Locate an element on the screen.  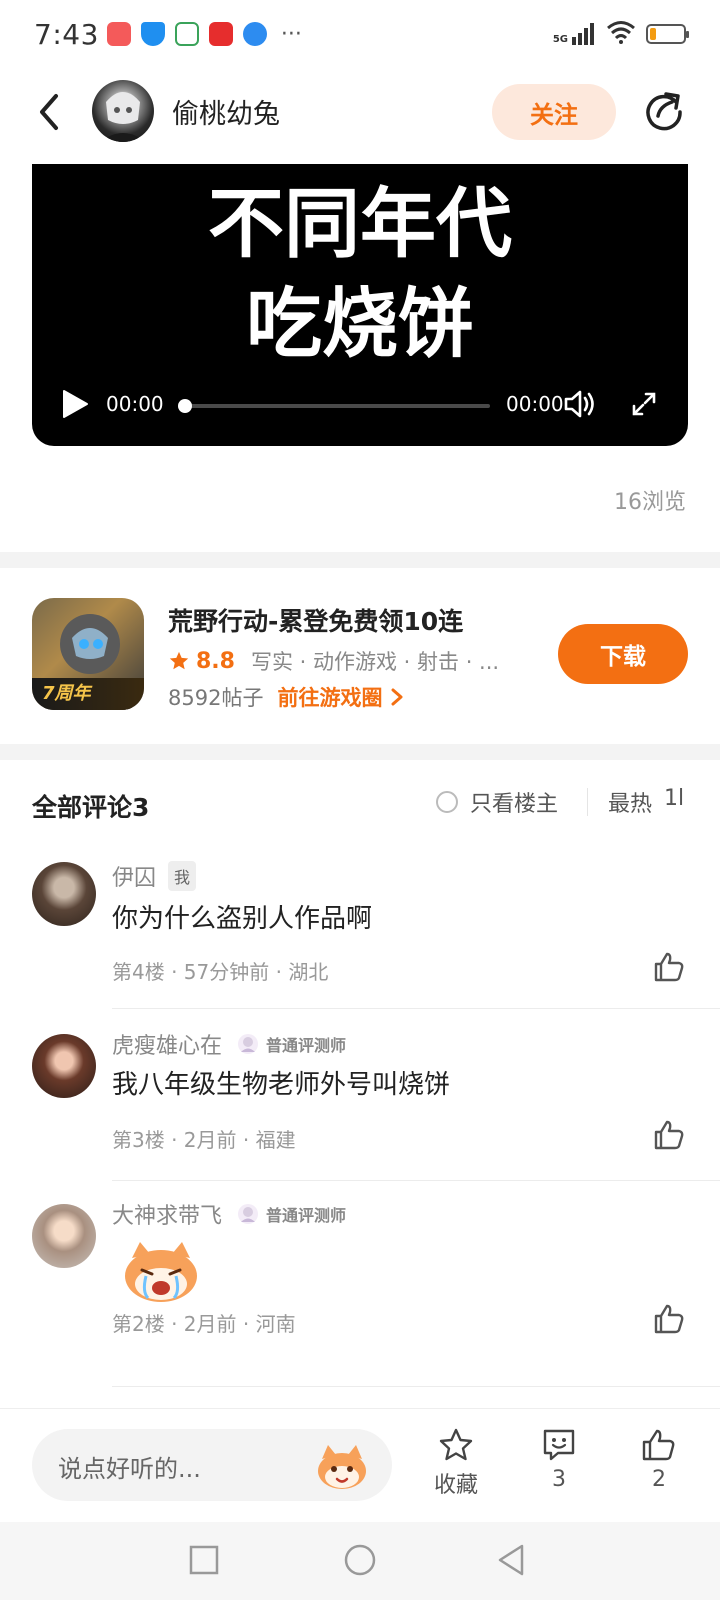
comment-meta: 第3楼 · 2月前 · 福建 is located at coordinates (204, 1140).